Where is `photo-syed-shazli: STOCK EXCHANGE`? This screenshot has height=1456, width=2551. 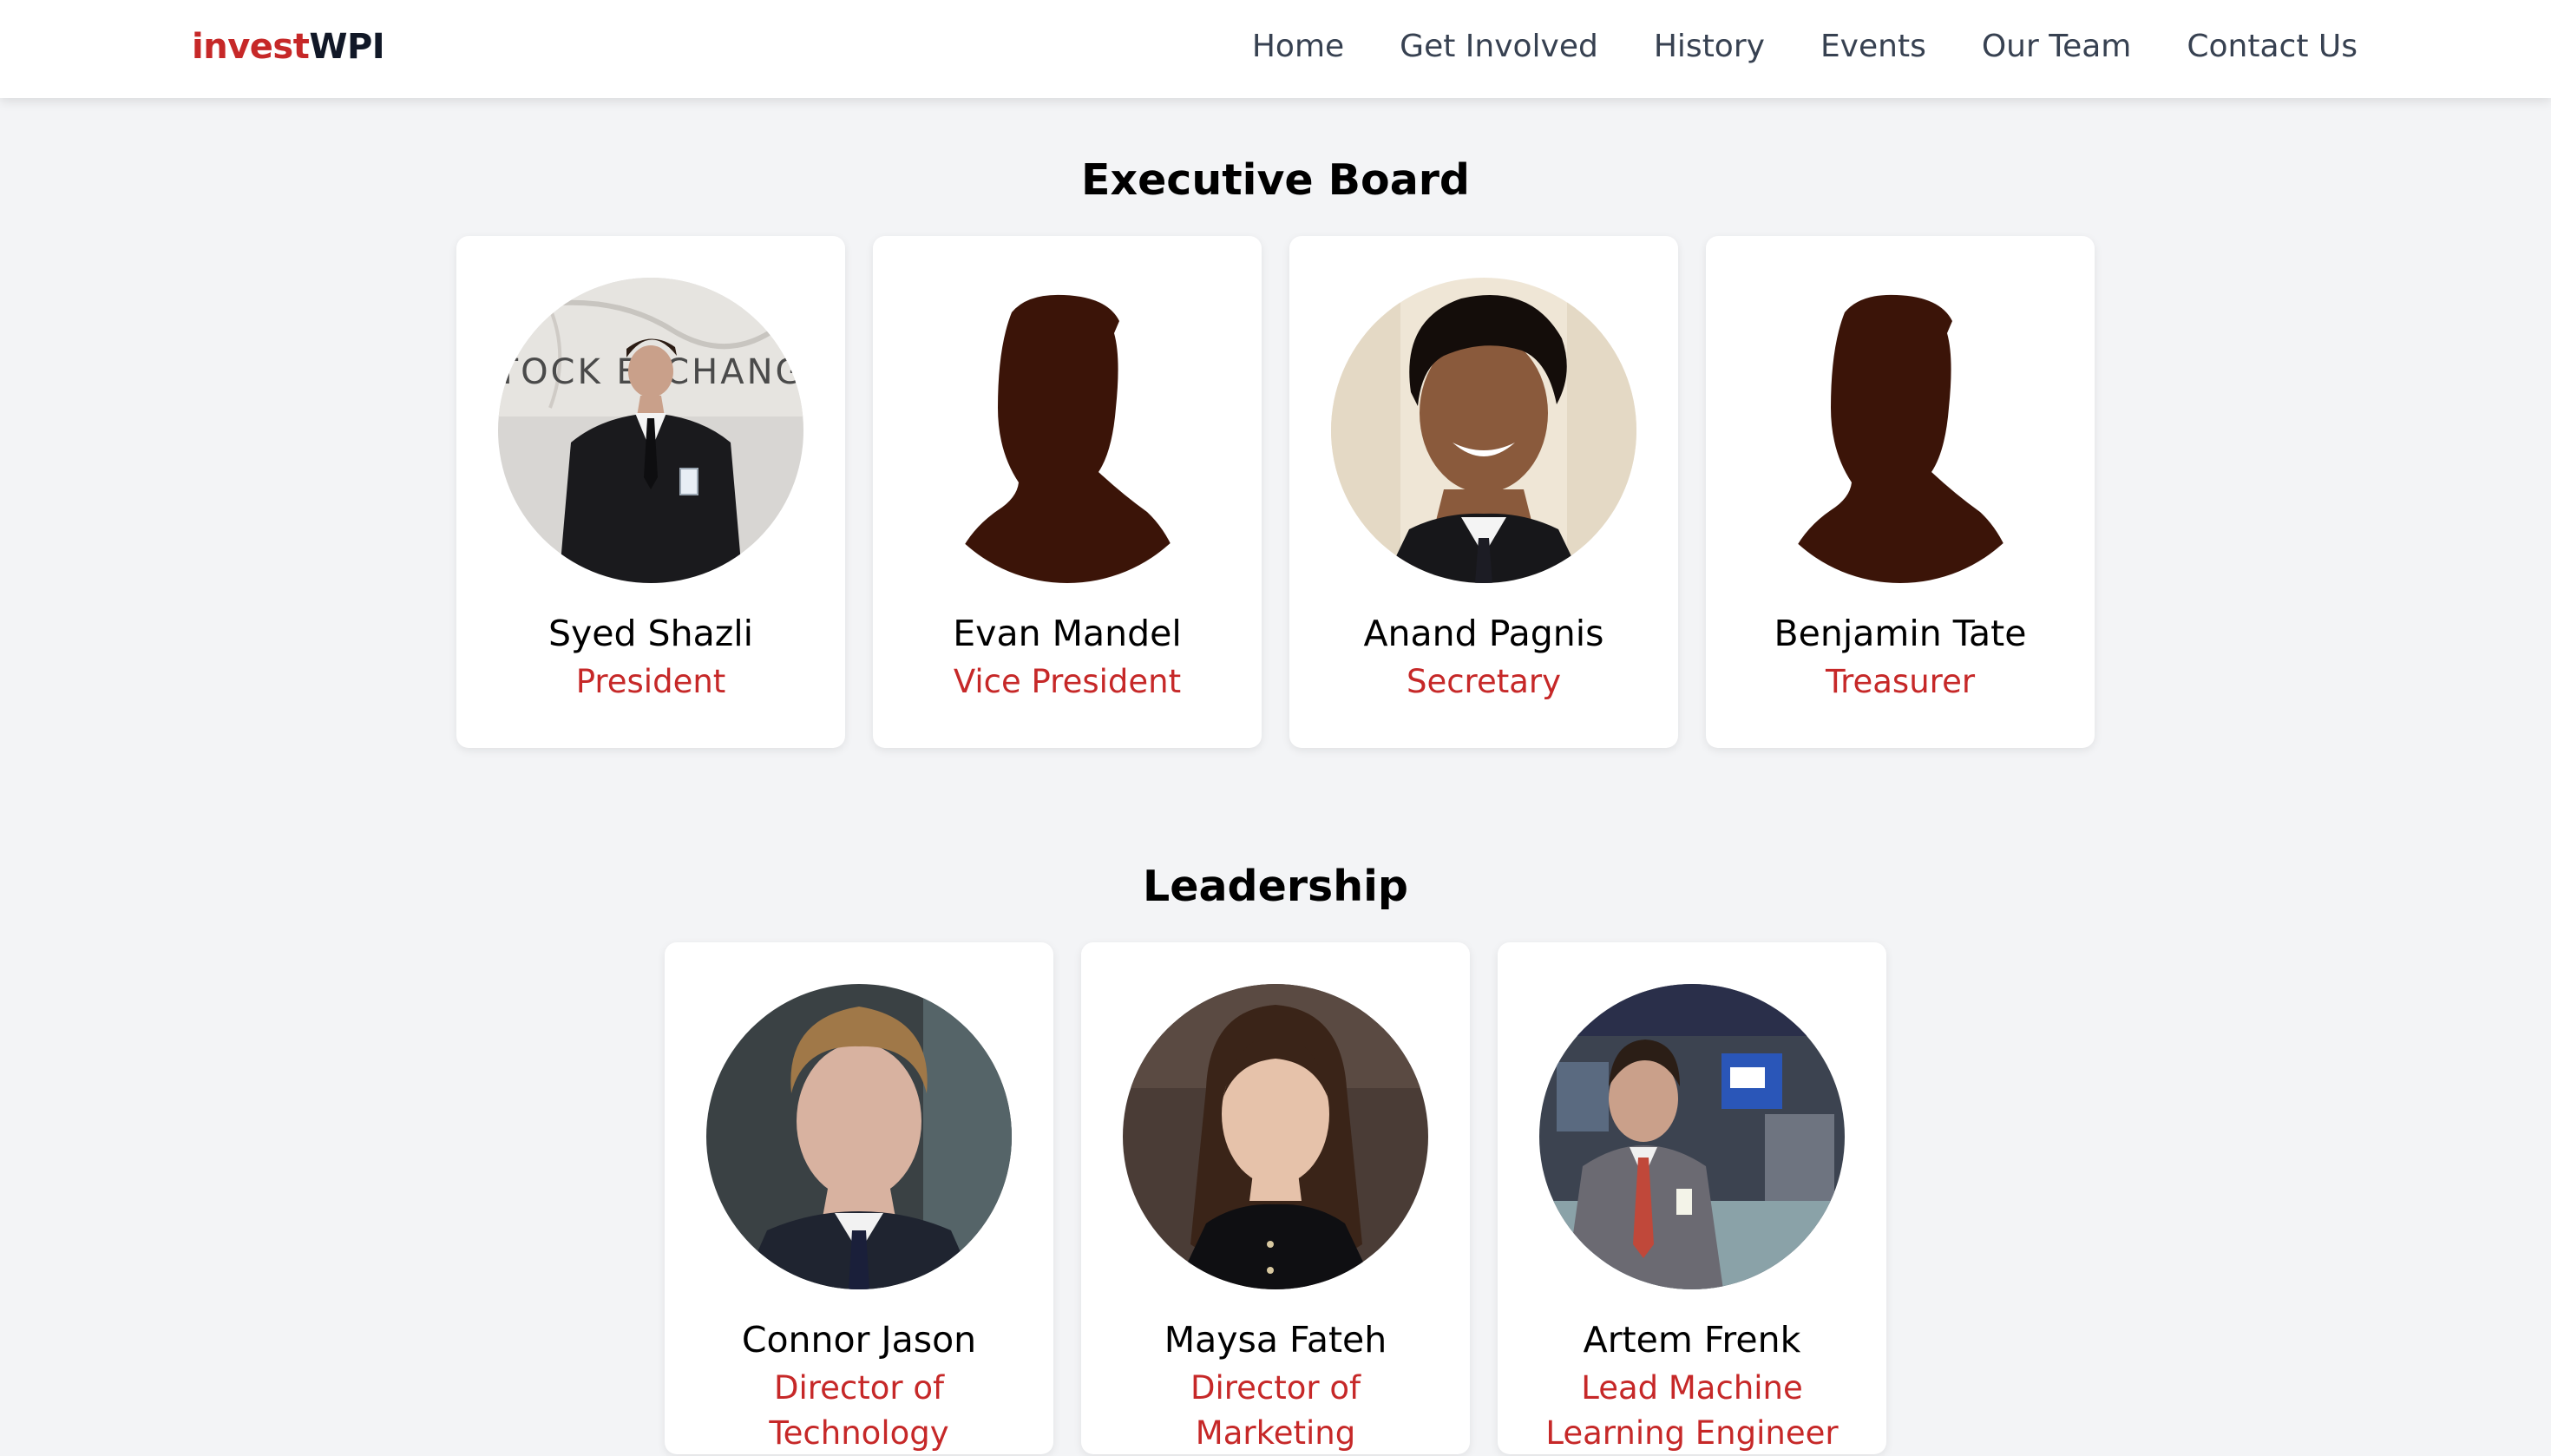
photo-syed-shazli: STOCK EXCHANGE is located at coordinates (650, 430).